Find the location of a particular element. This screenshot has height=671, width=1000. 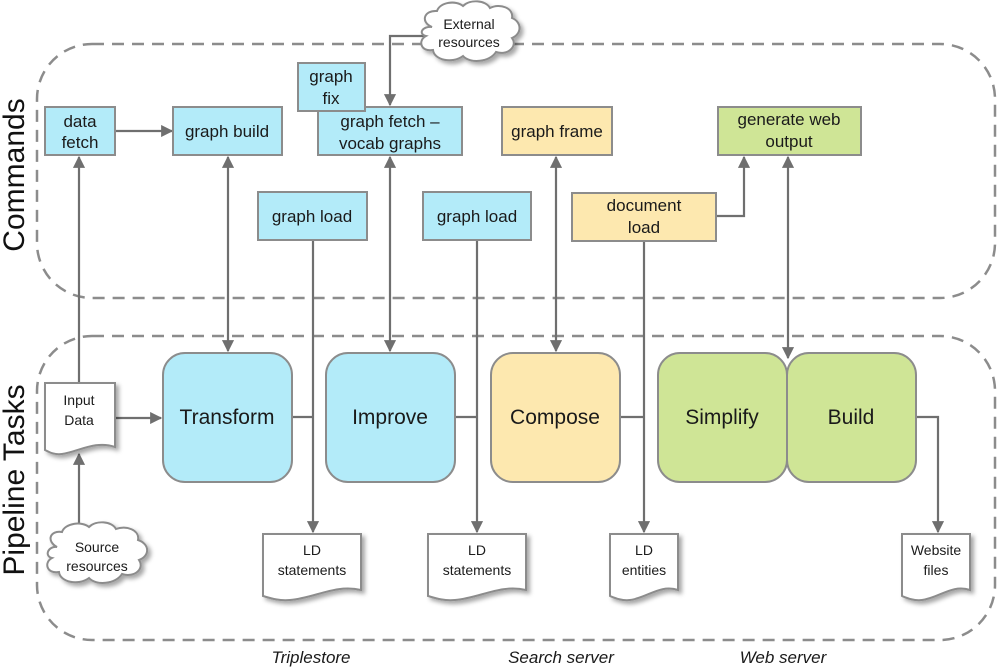

task-label: Transform is located at coordinates (227, 417).